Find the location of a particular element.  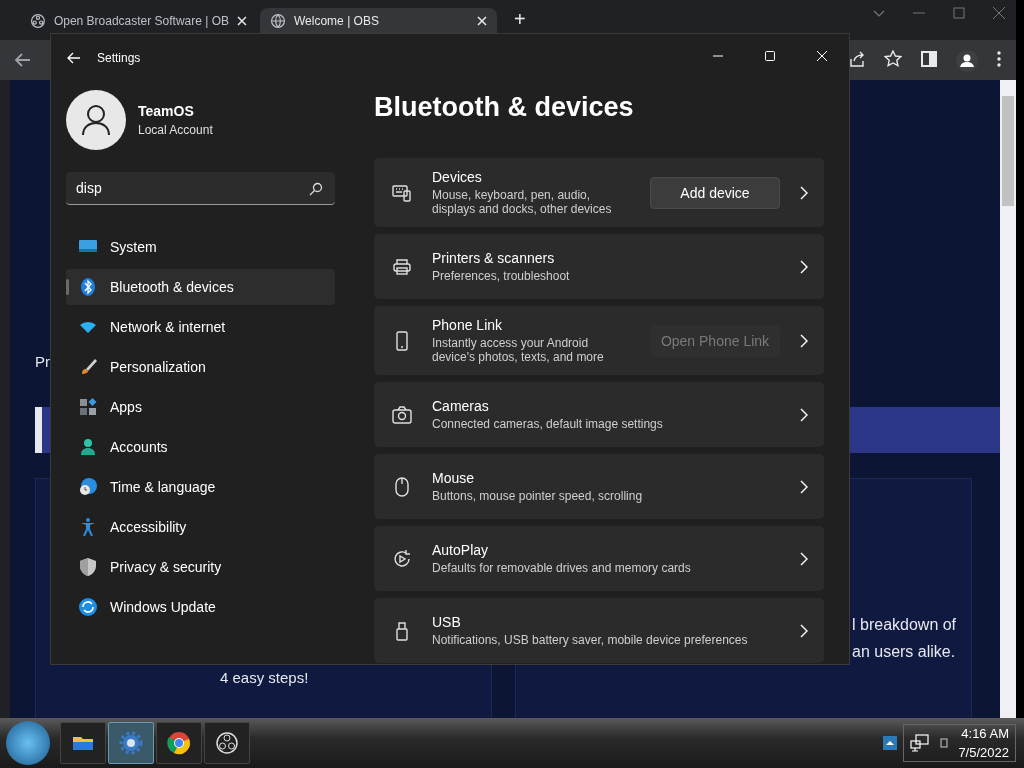

profile-icon is located at coordinates (967, 61).